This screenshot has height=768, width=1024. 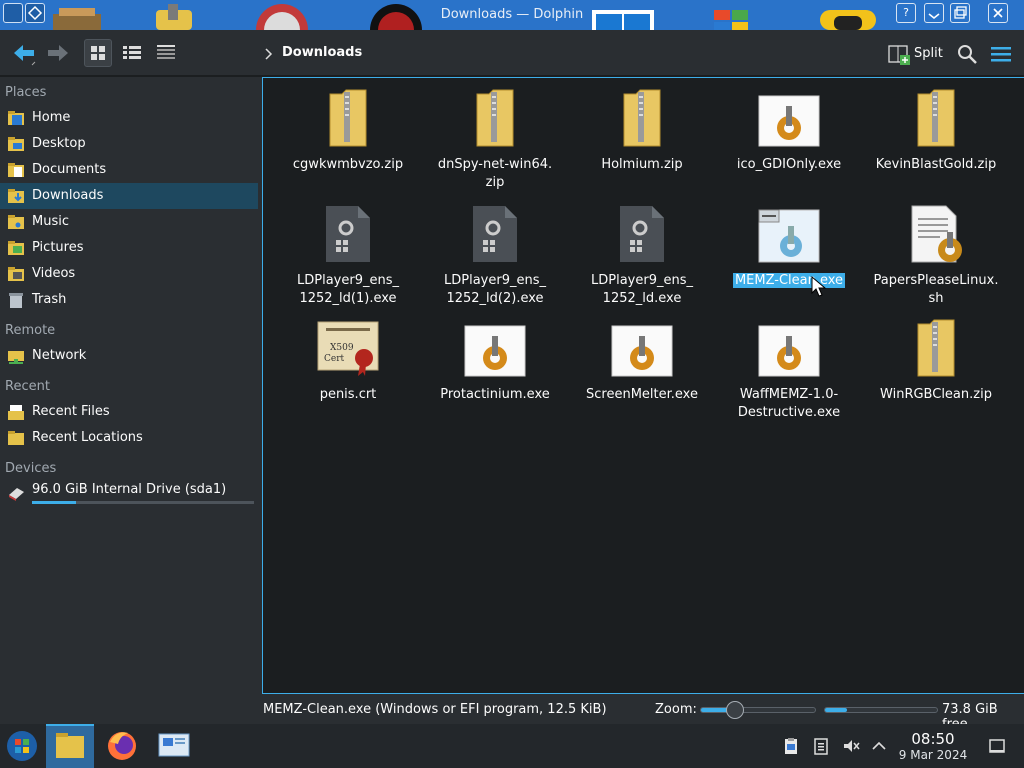 I want to click on clock-time: 08:50, so click(x=933, y=739).